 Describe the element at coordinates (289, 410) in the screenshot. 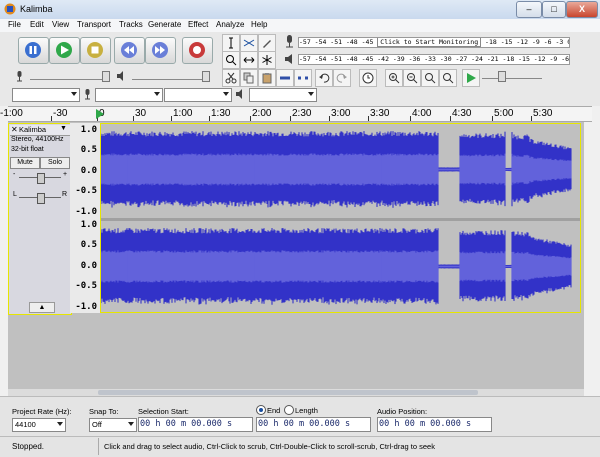

I see `length-radio` at that location.